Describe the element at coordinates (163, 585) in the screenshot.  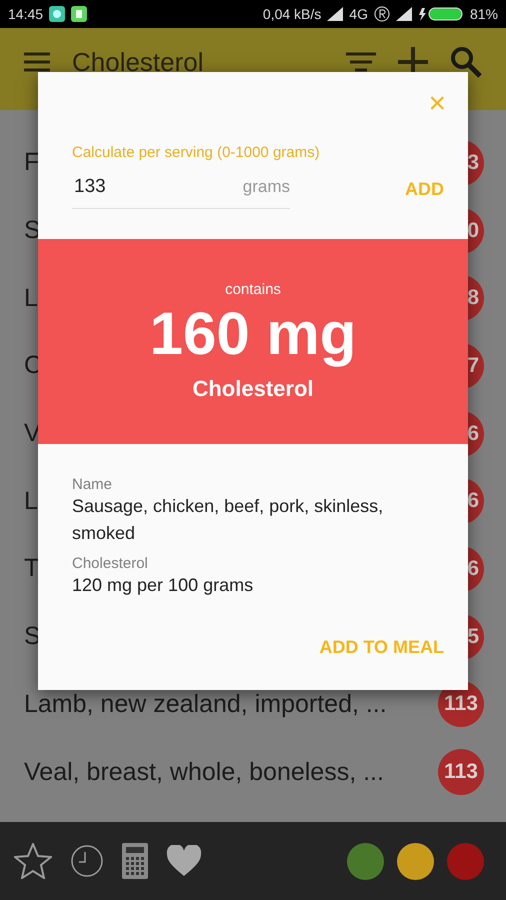
I see `nutrient-value: 120 mg per 100 grams` at that location.